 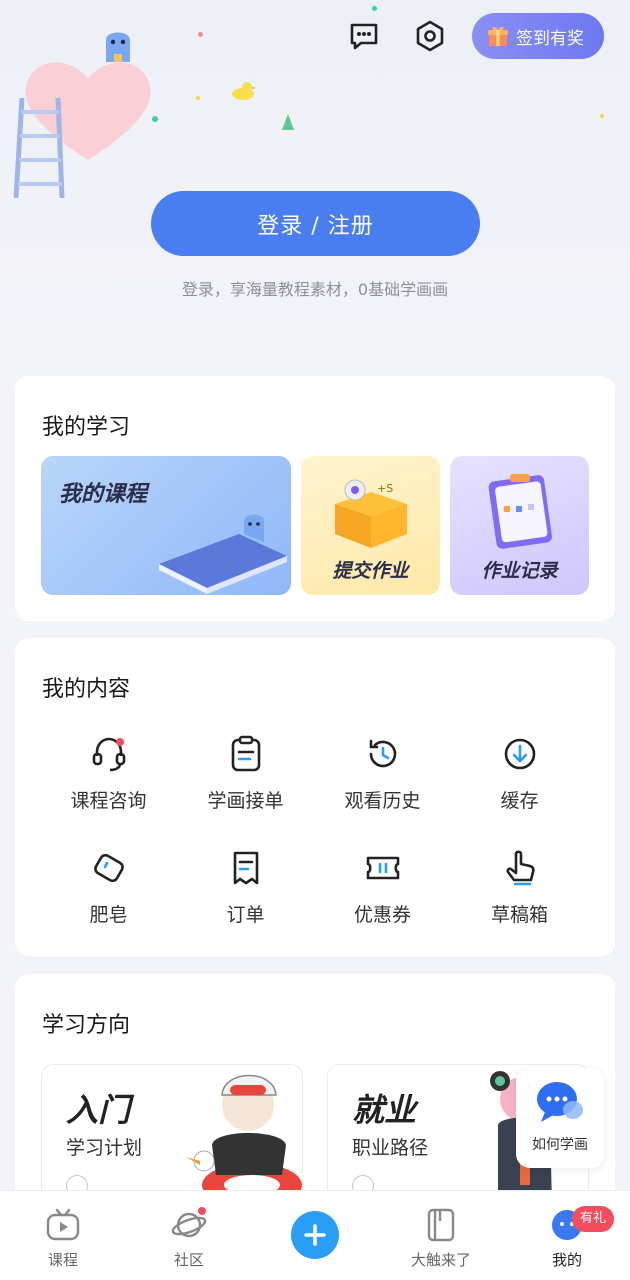 What do you see at coordinates (108, 915) in the screenshot?
I see `grid-label: 肥皂` at bounding box center [108, 915].